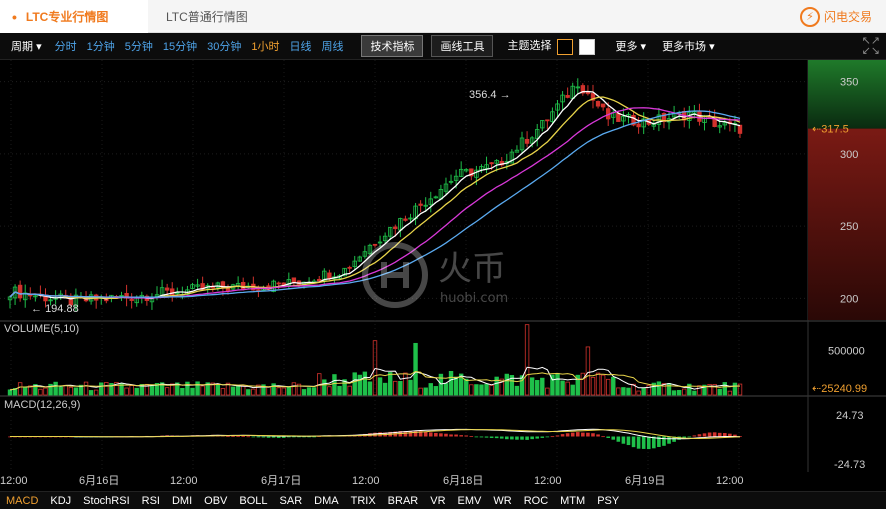  What do you see at coordinates (850, 416) in the screenshot?
I see `macd-max-label: 24.73` at bounding box center [850, 416].